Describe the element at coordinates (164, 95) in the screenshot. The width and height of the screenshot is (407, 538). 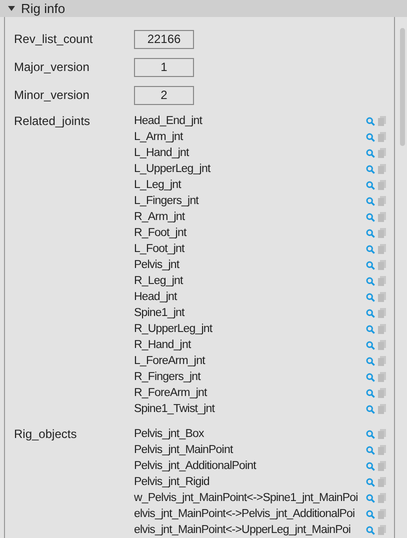
I see `field-value: 2` at that location.